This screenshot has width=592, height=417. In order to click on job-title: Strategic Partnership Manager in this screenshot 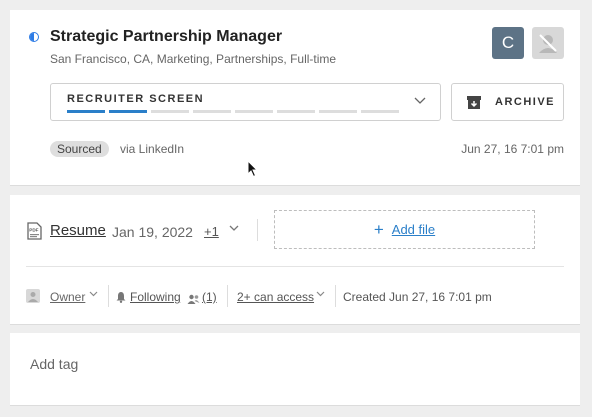, I will do `click(166, 37)`.